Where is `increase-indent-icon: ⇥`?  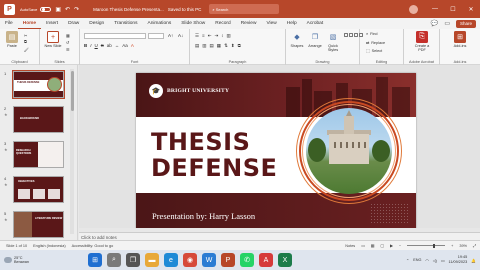 increase-indent-icon: ⇥ is located at coordinates (216, 36).